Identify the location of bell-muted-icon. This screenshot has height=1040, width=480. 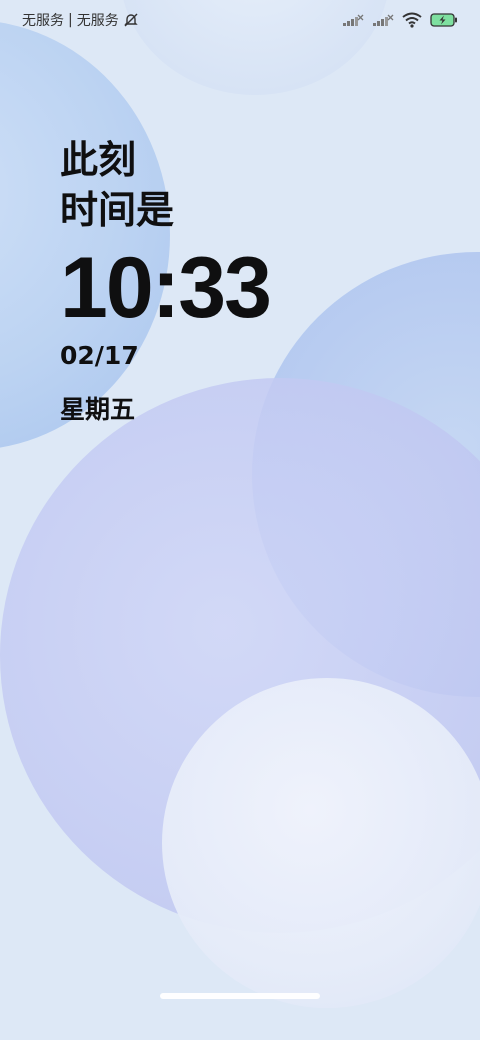
(131, 20).